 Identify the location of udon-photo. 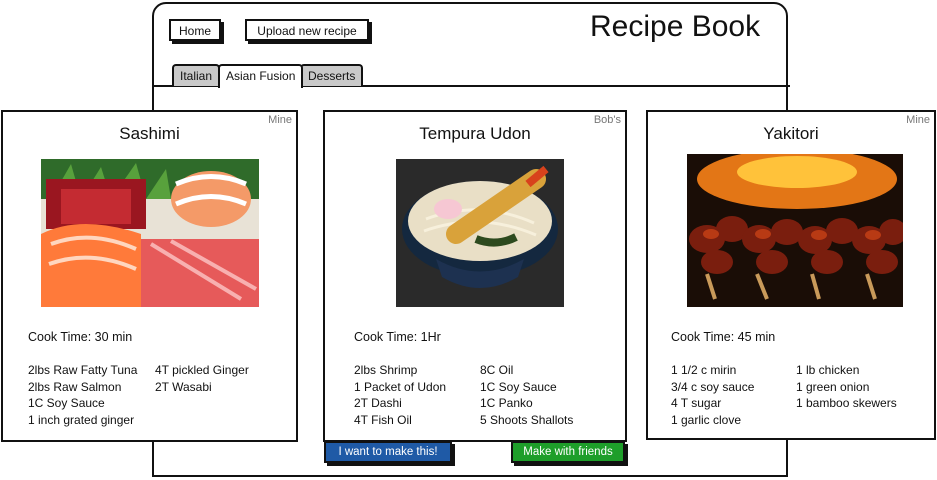
(480, 233).